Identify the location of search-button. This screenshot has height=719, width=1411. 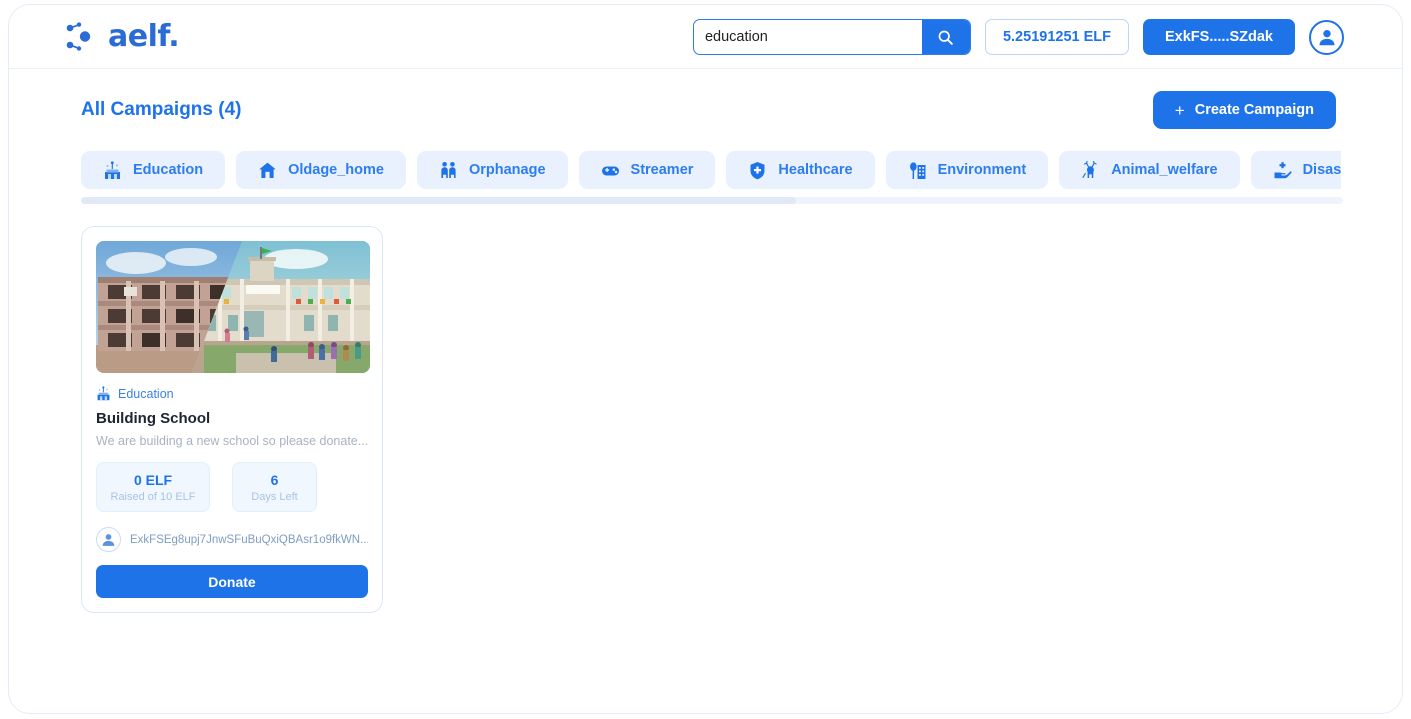
(945, 37).